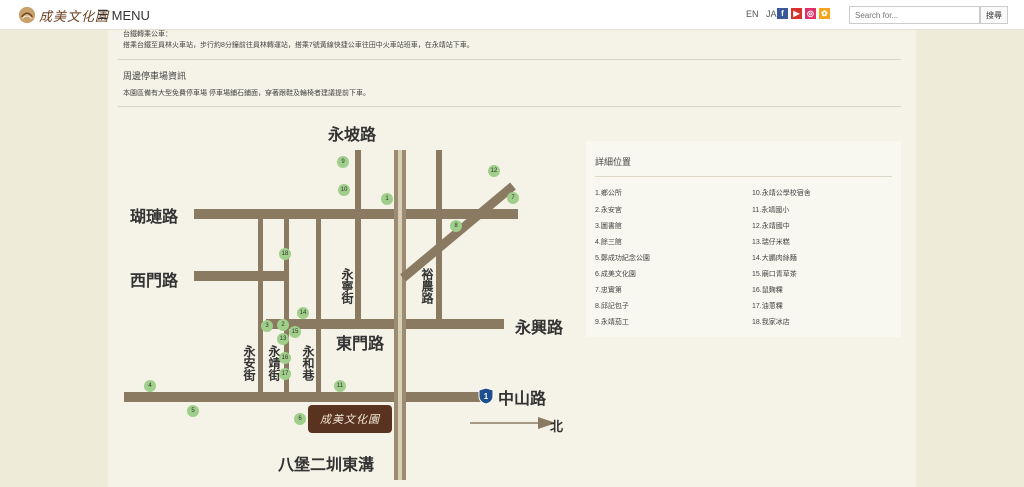 This screenshot has height=487, width=1024. I want to click on location-item: 16.鼠麴粿, so click(767, 290).